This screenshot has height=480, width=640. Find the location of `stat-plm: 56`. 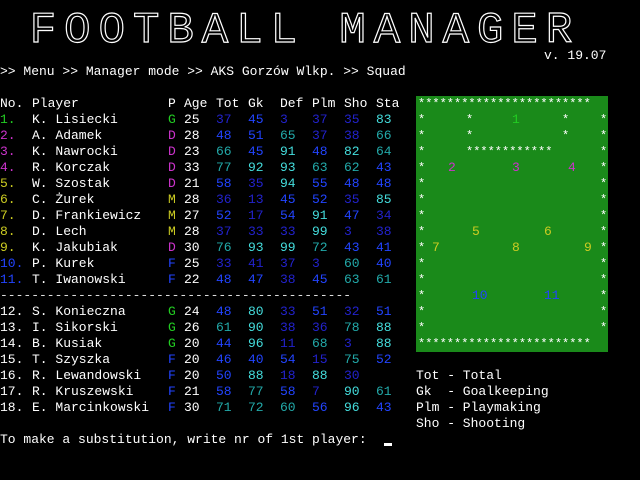

stat-plm: 56 is located at coordinates (320, 407).